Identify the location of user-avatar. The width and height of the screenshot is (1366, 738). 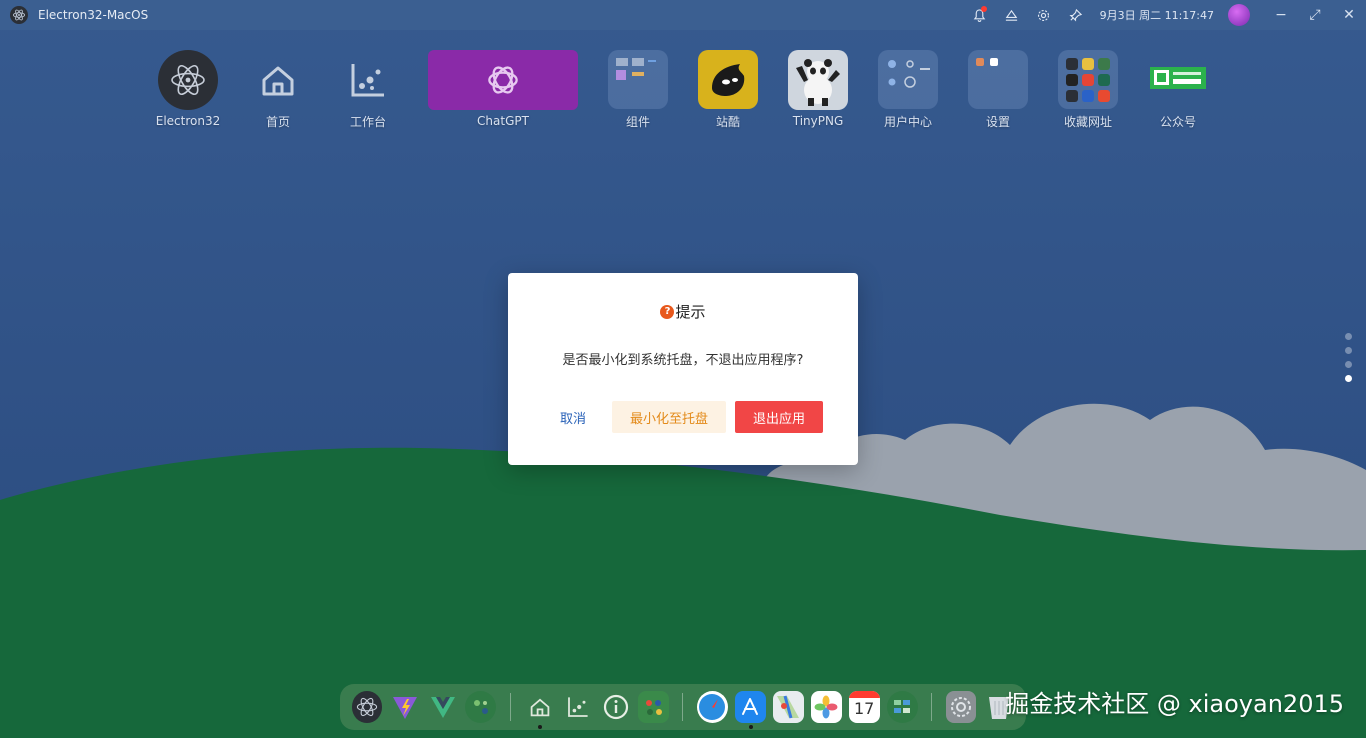
(1239, 15).